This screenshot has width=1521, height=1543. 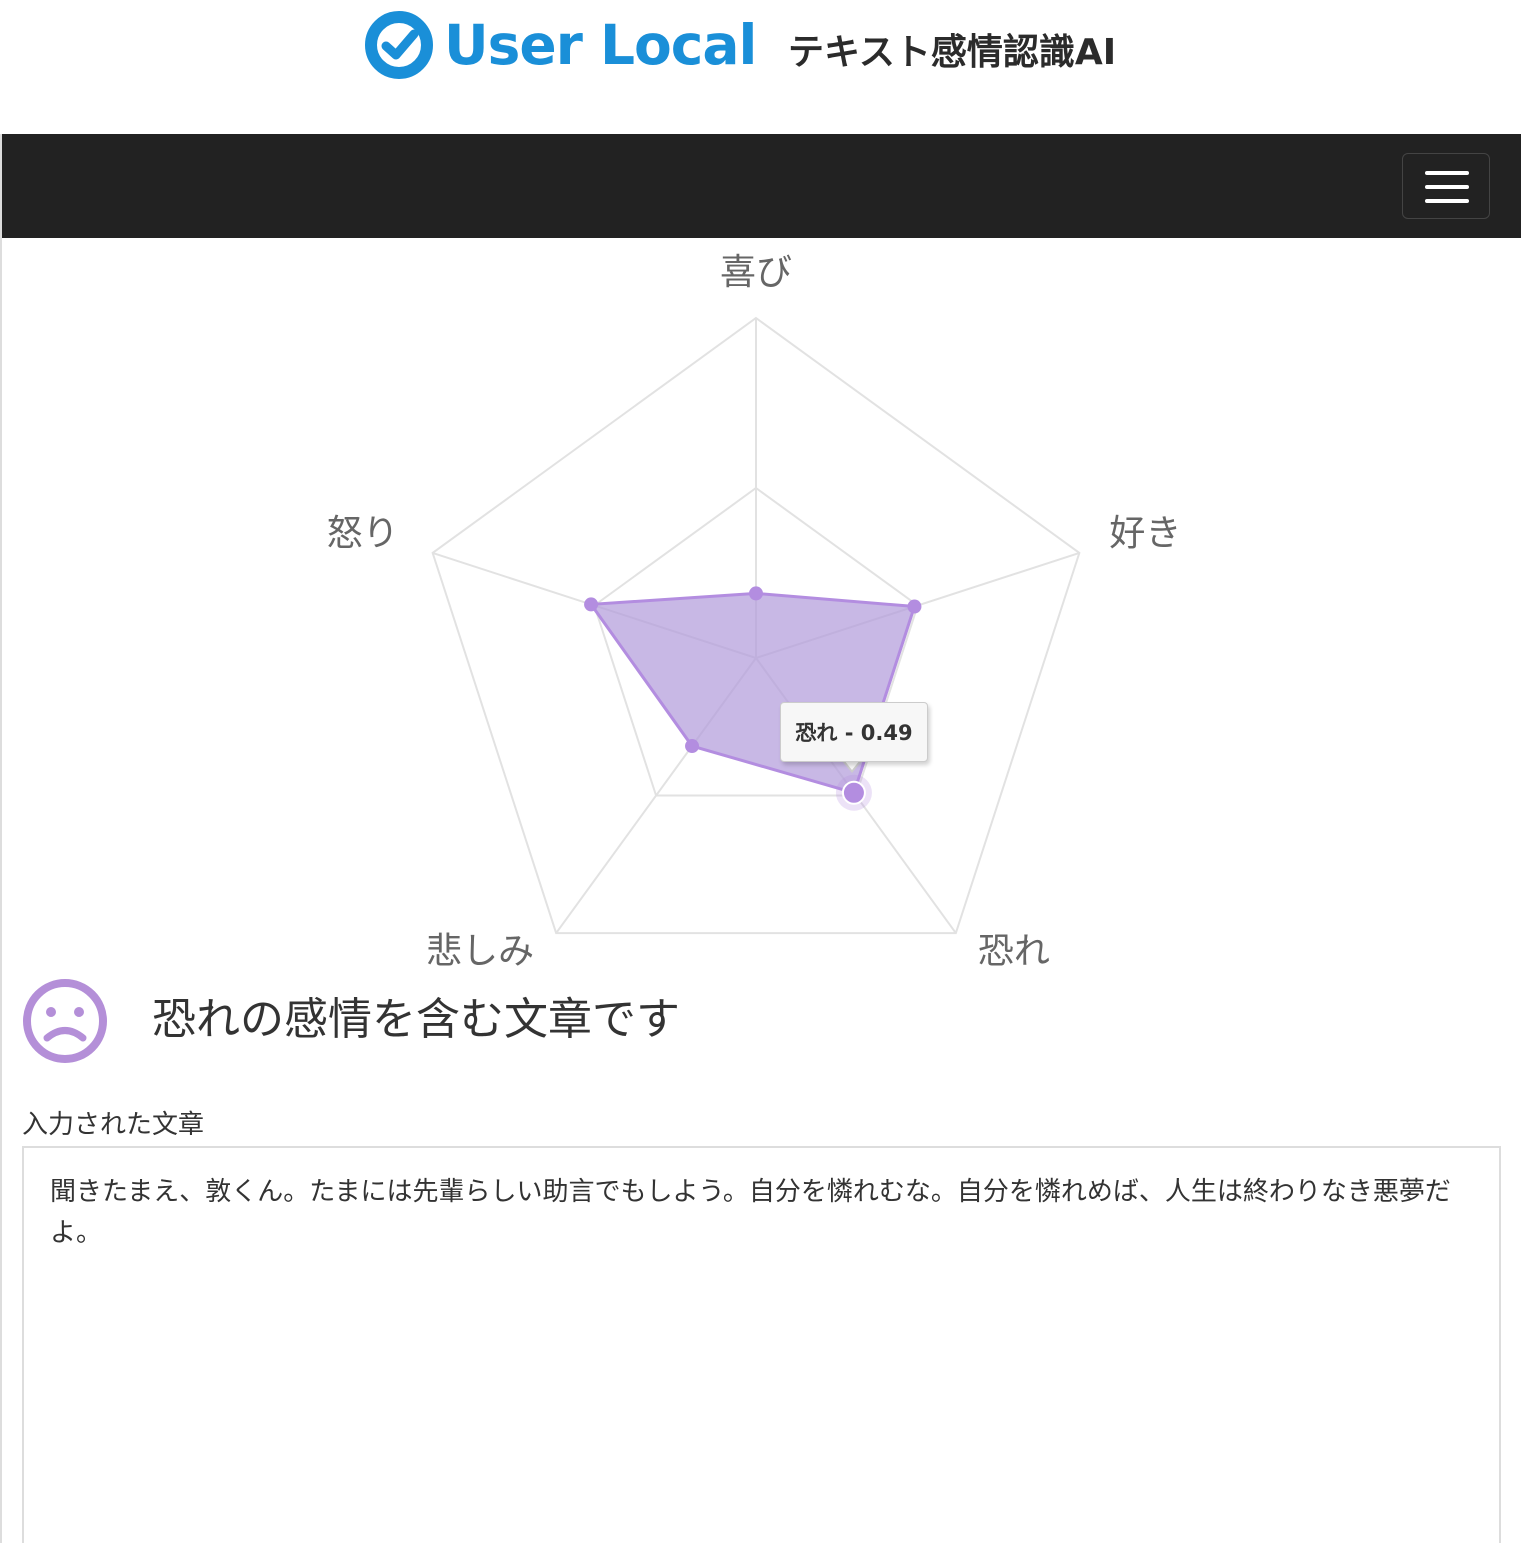 I want to click on sad-face-icon, so click(x=65, y=1021).